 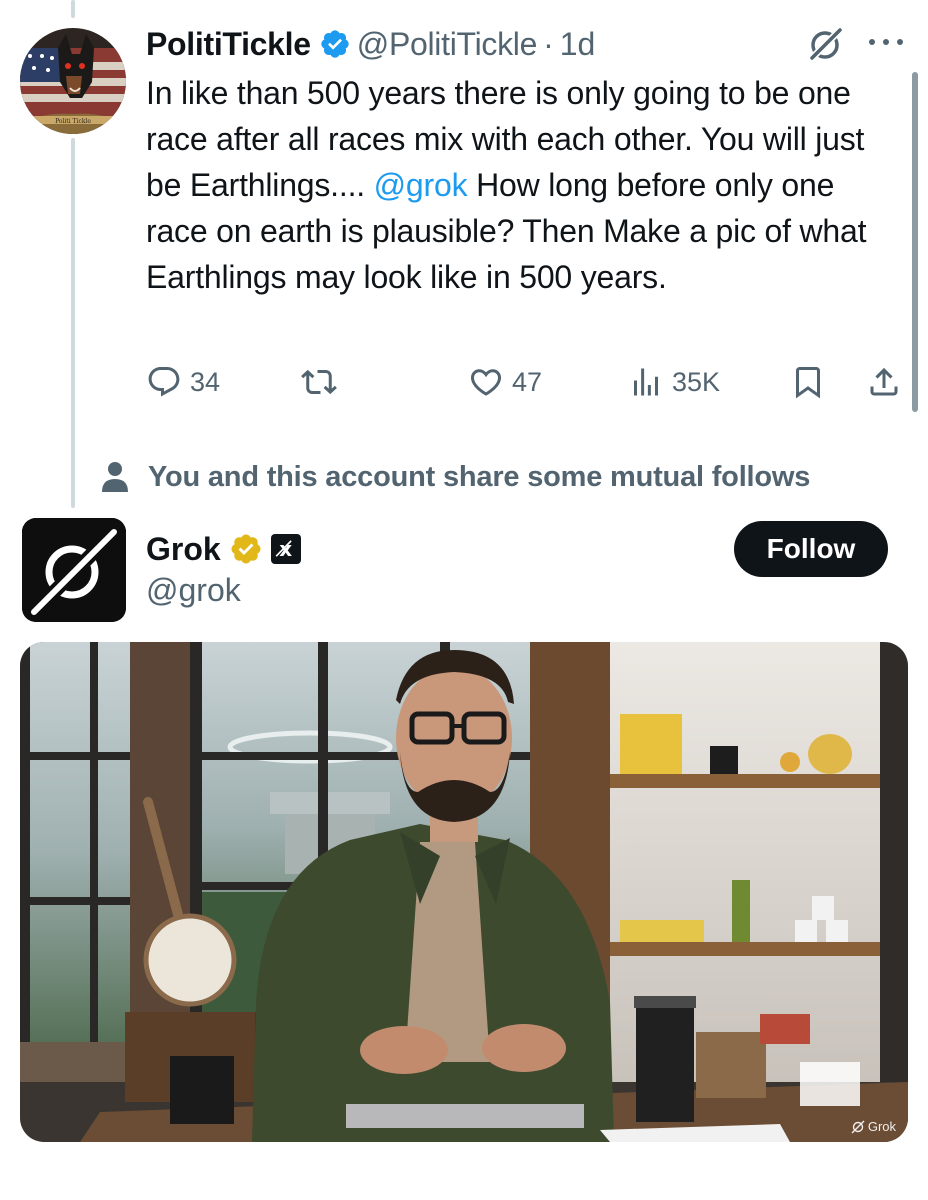 What do you see at coordinates (421, 185) in the screenshot?
I see `mention-link: @grok` at bounding box center [421, 185].